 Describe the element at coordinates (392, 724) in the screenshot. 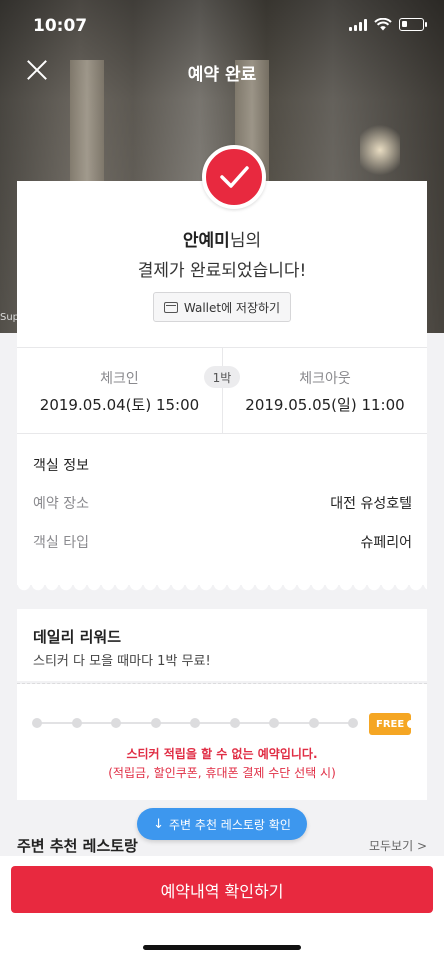

I see `free-ticket-badge: FREE` at that location.